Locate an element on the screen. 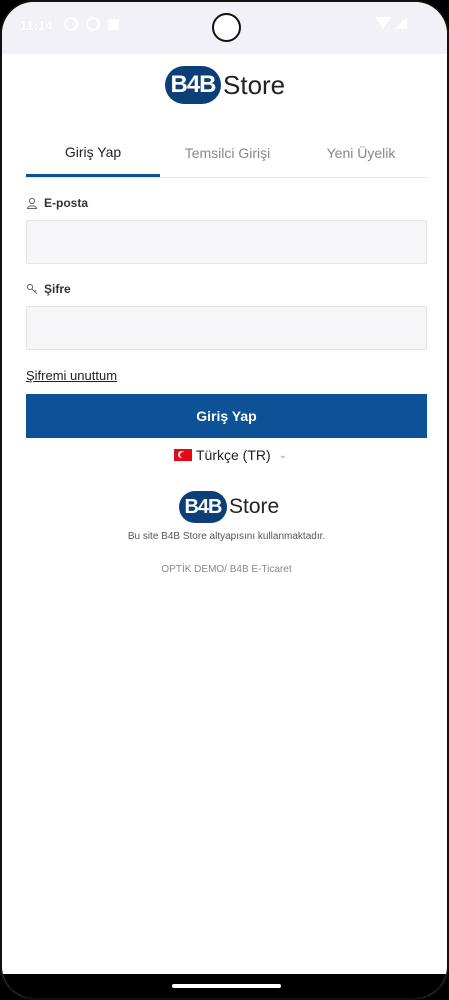  navigation-bar is located at coordinates (224, 986).